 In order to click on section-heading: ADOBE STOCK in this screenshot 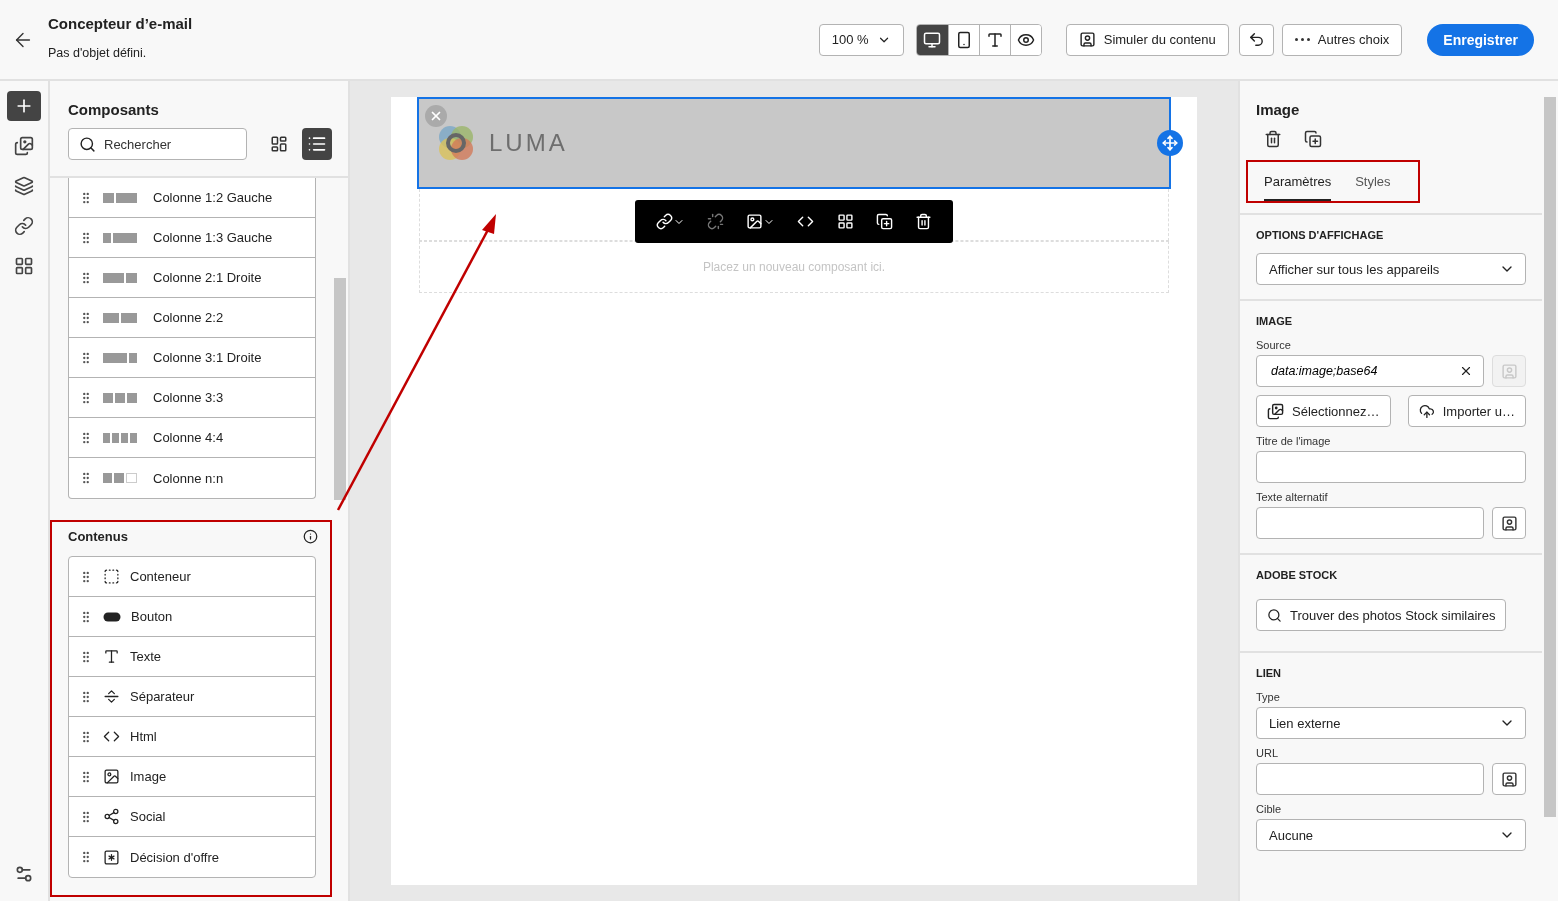, I will do `click(1297, 575)`.